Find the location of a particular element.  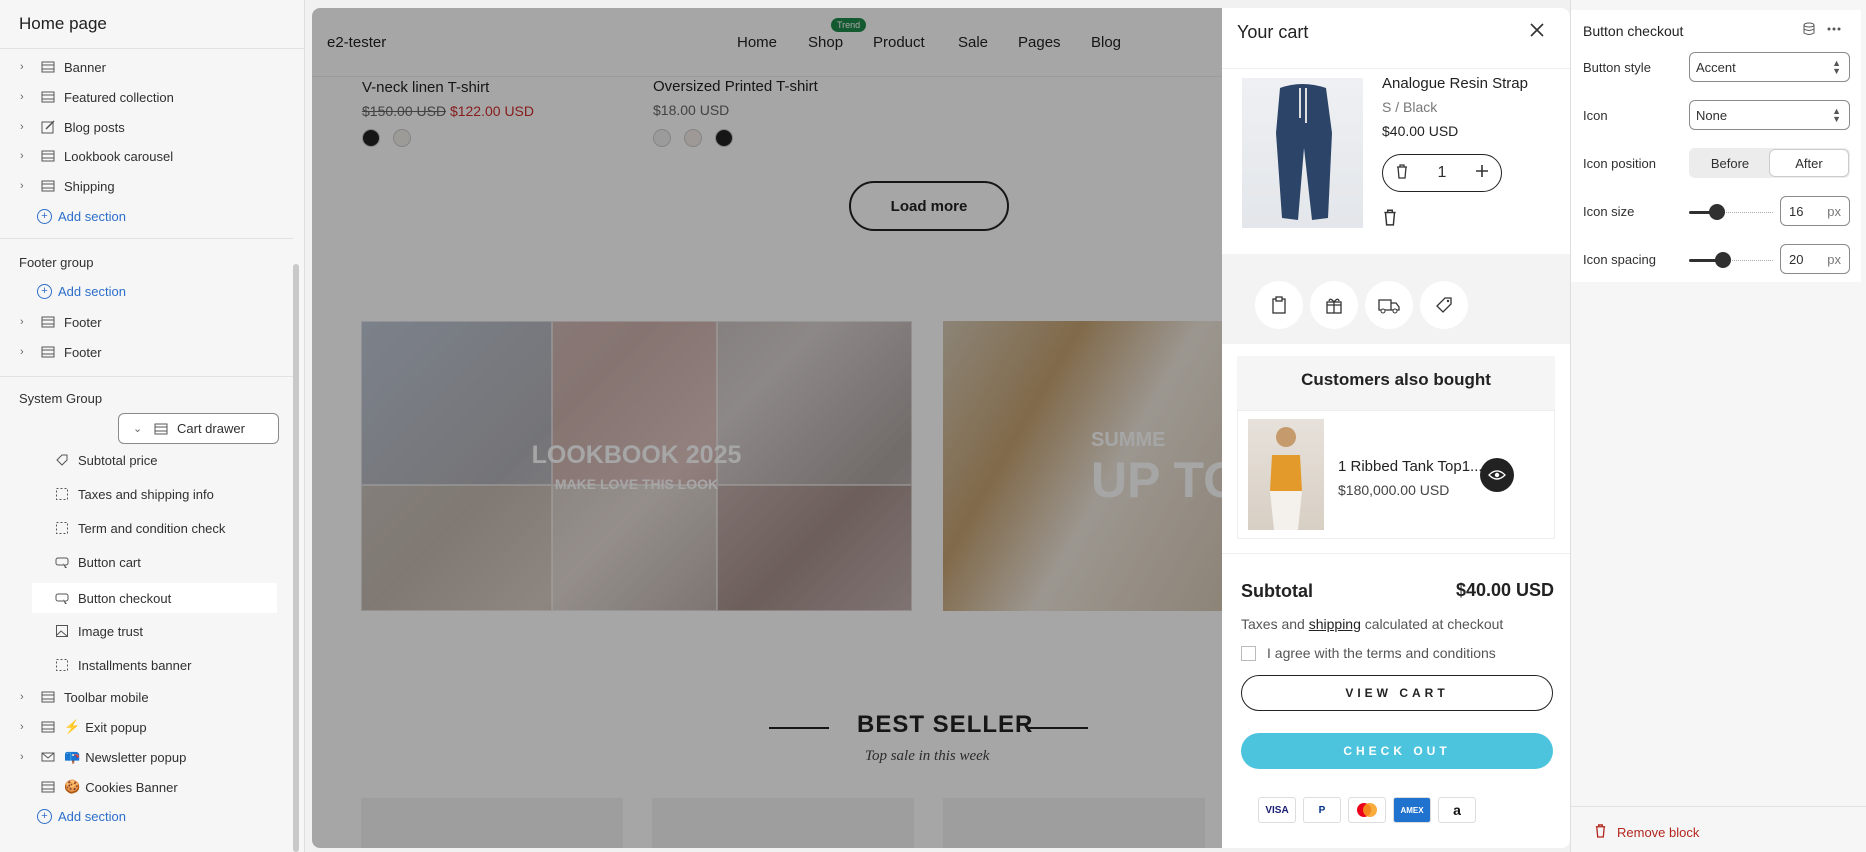

section-featured-collection: › Featured collection is located at coordinates (149, 97).